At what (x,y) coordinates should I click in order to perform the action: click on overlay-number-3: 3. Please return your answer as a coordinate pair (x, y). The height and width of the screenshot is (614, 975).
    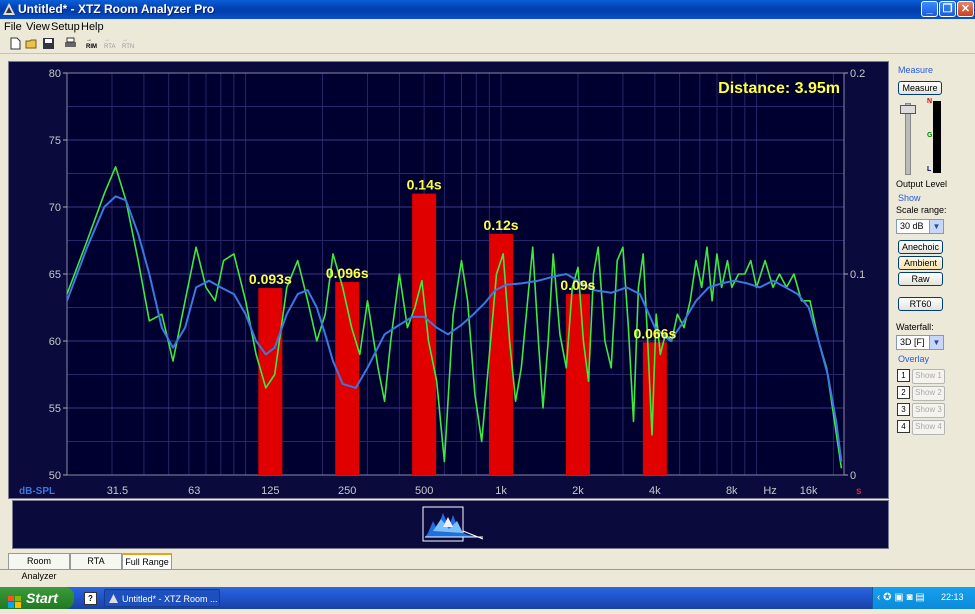
    Looking at the image, I should click on (903, 409).